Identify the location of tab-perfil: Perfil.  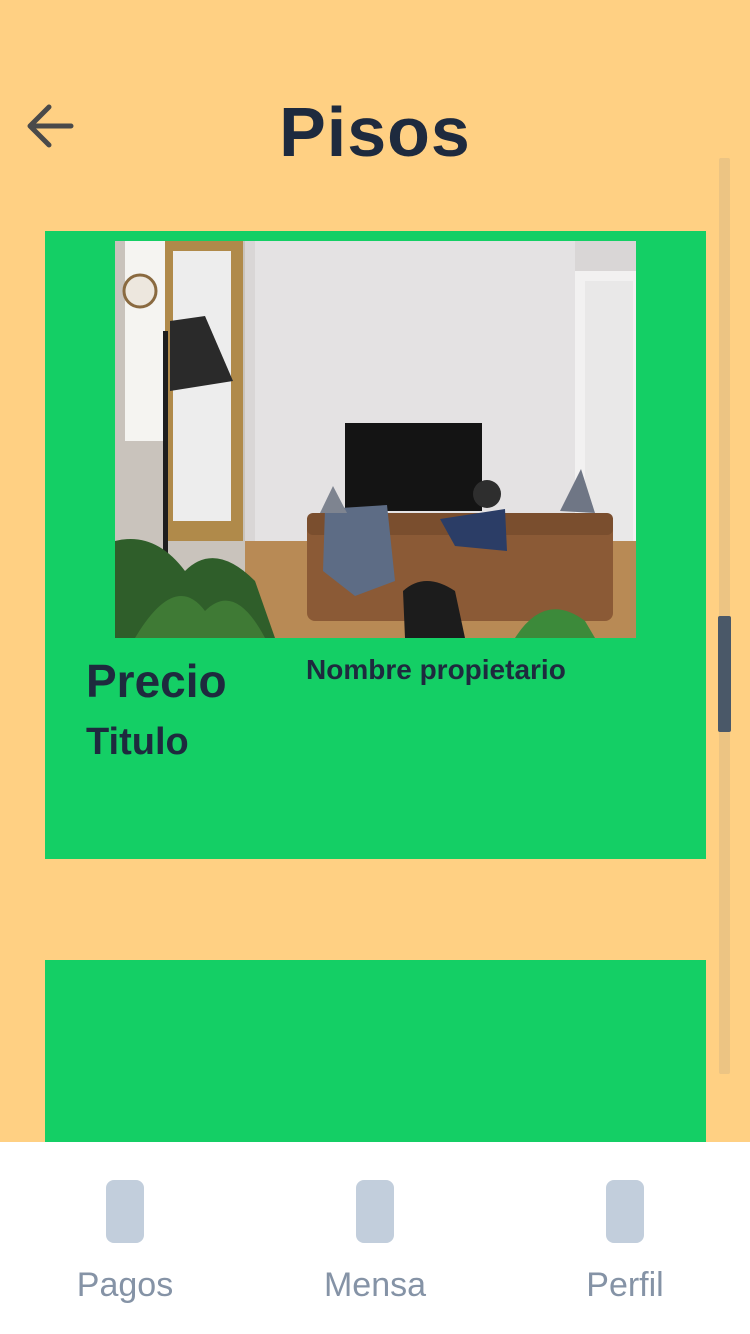
(625, 1238).